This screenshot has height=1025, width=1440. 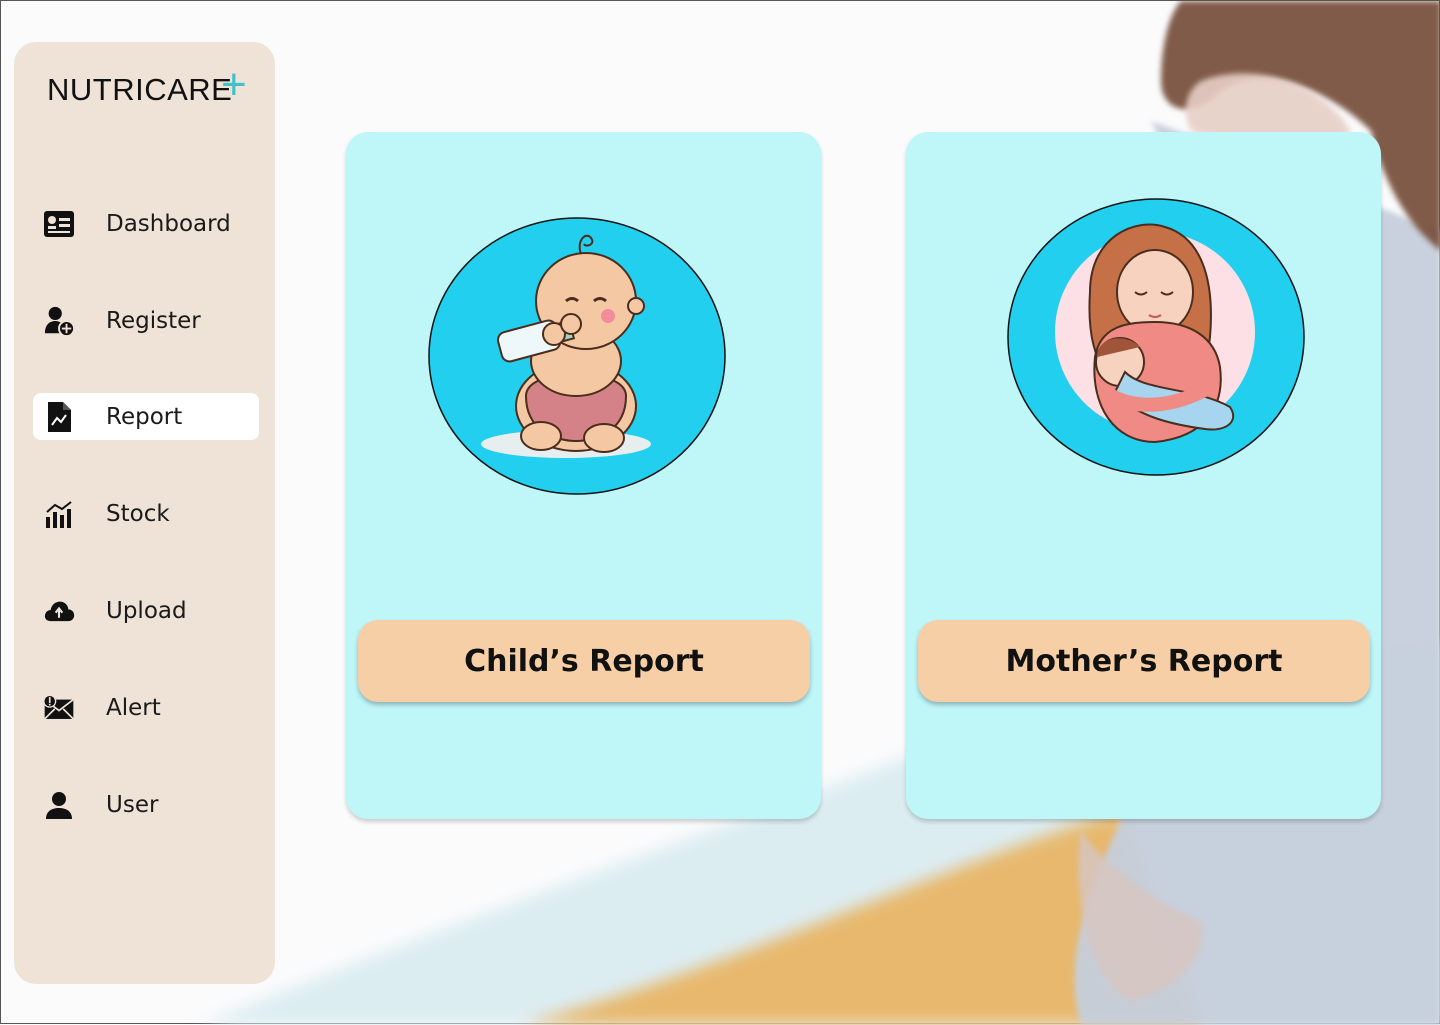 I want to click on user-icon, so click(x=59, y=805).